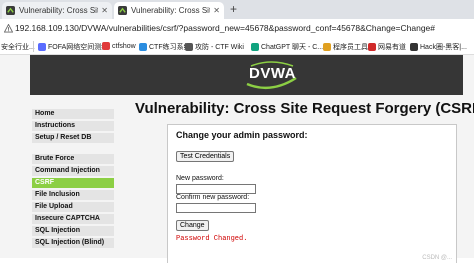 This screenshot has height=263, width=474. What do you see at coordinates (414, 47) in the screenshot?
I see `hack-circle-icon` at bounding box center [414, 47].